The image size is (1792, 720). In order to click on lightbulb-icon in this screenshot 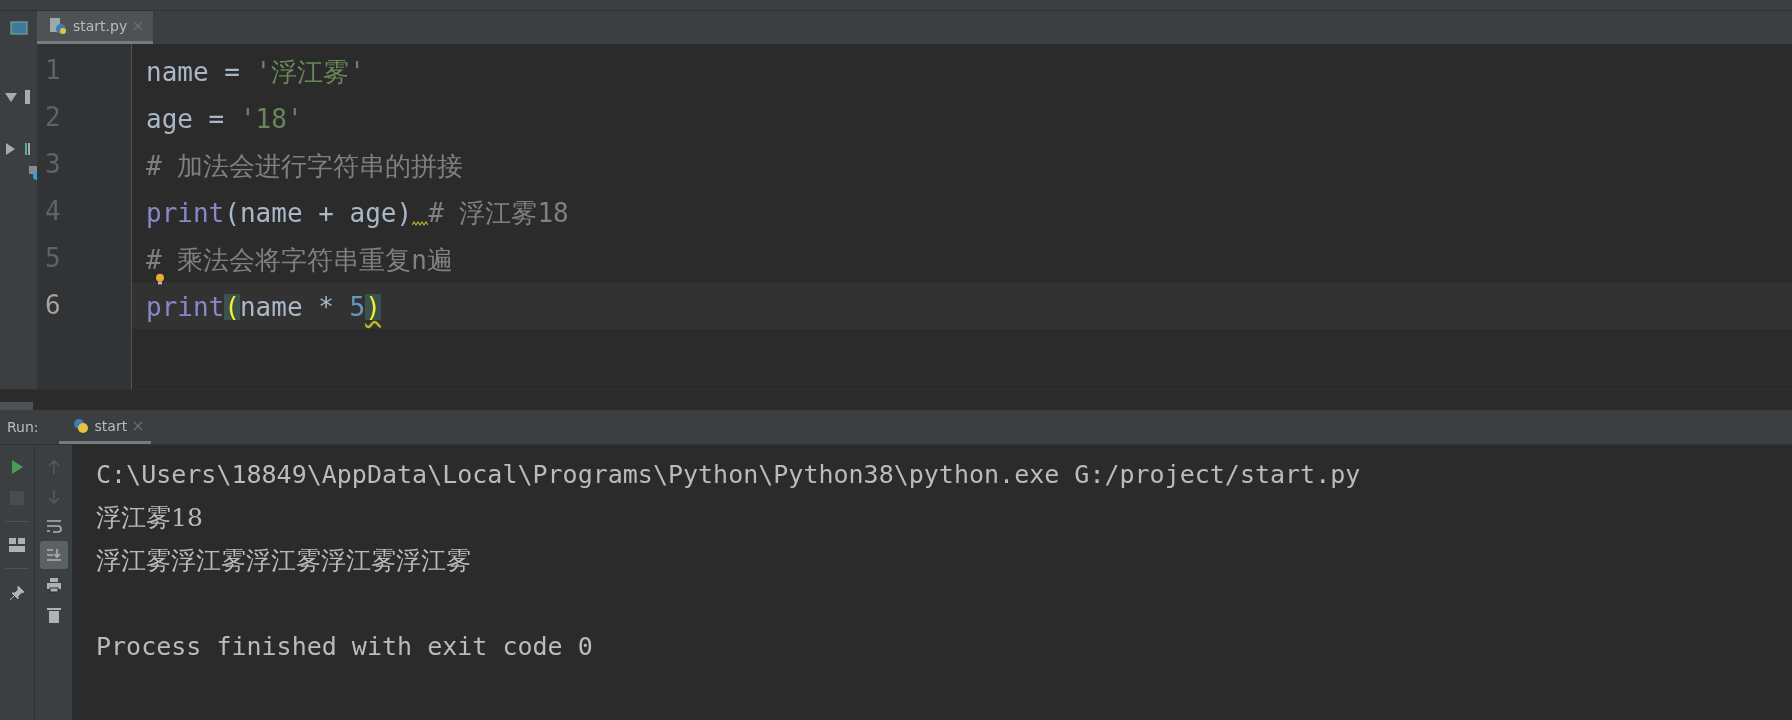, I will do `click(160, 279)`.